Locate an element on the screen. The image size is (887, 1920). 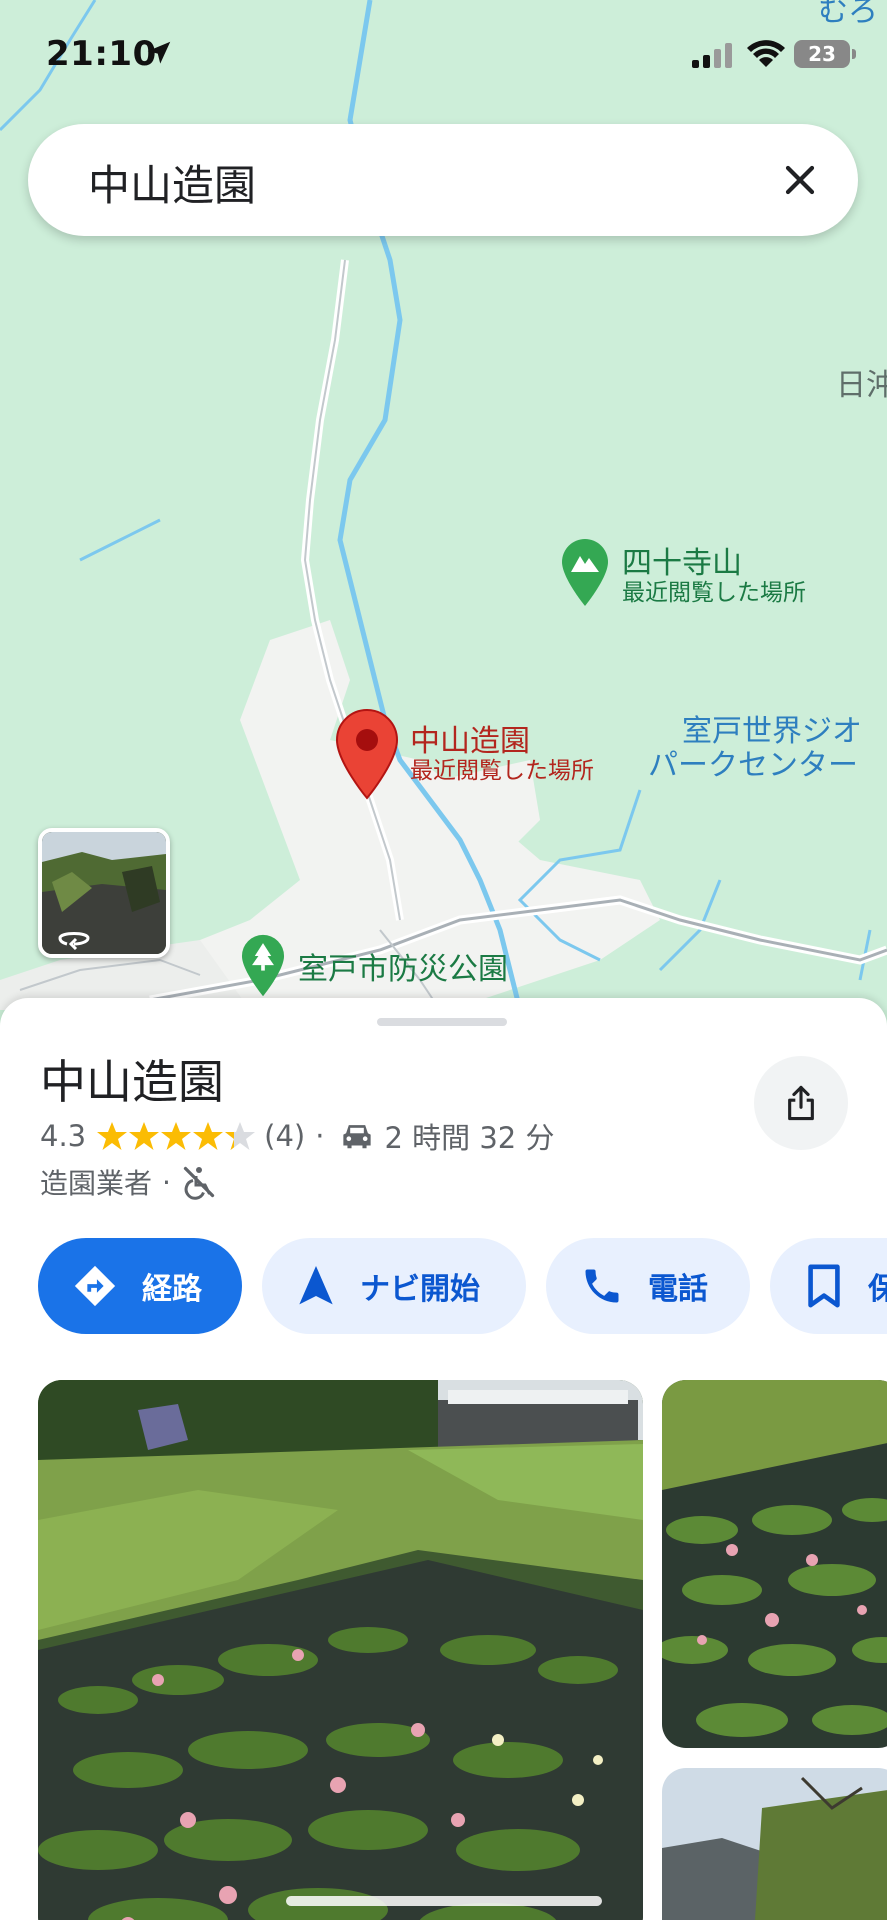
mountain-marker-icon is located at coordinates (585, 573).